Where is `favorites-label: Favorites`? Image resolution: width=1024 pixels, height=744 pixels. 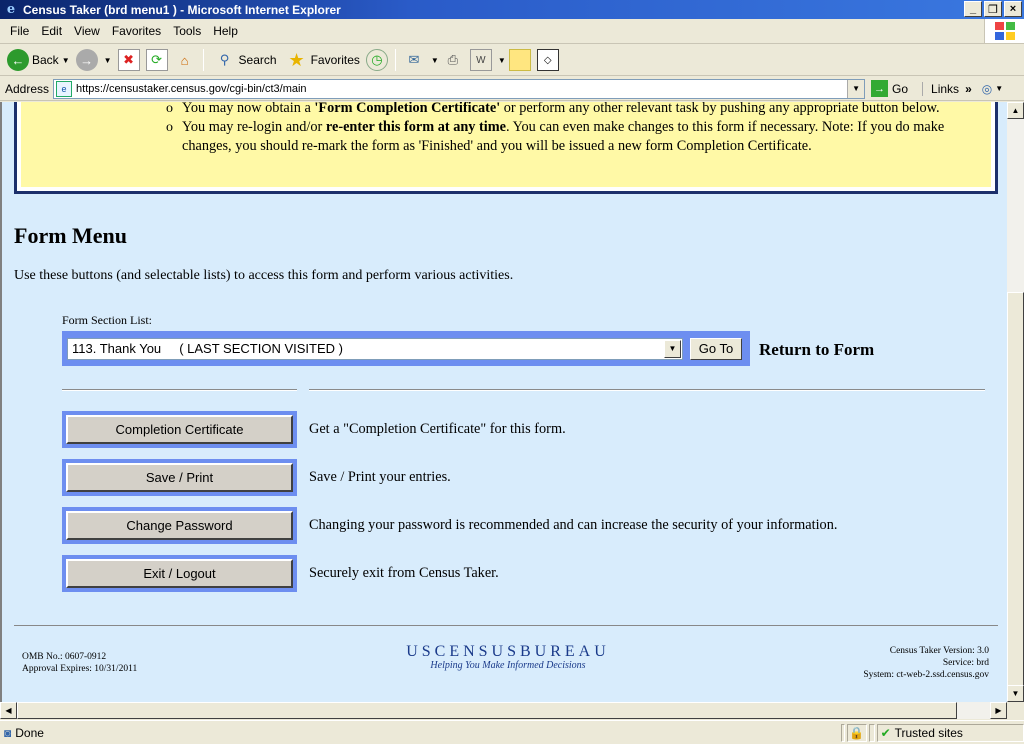 favorites-label: Favorites is located at coordinates (335, 60).